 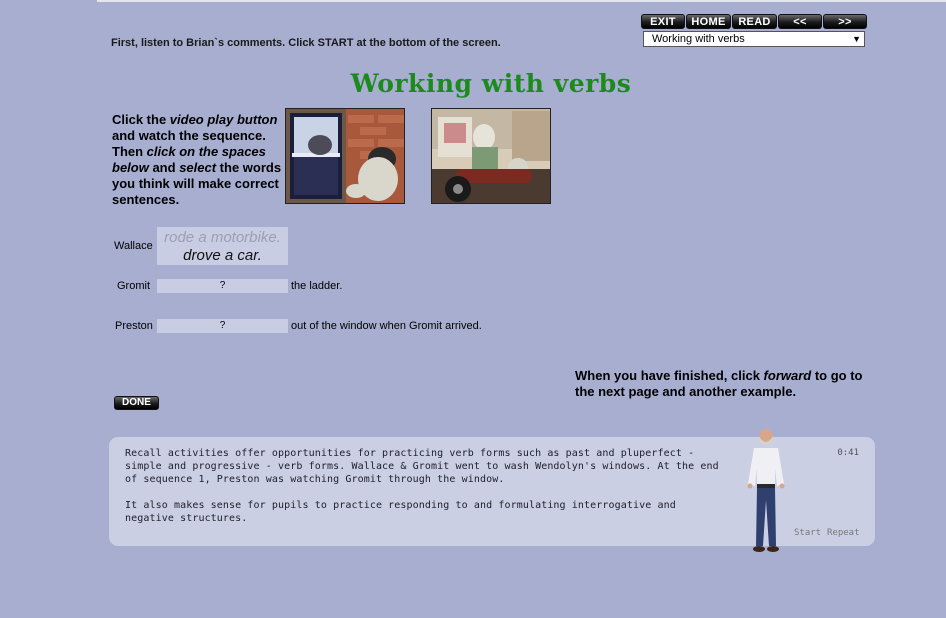 I want to click on finish-em: forward, so click(x=787, y=375).